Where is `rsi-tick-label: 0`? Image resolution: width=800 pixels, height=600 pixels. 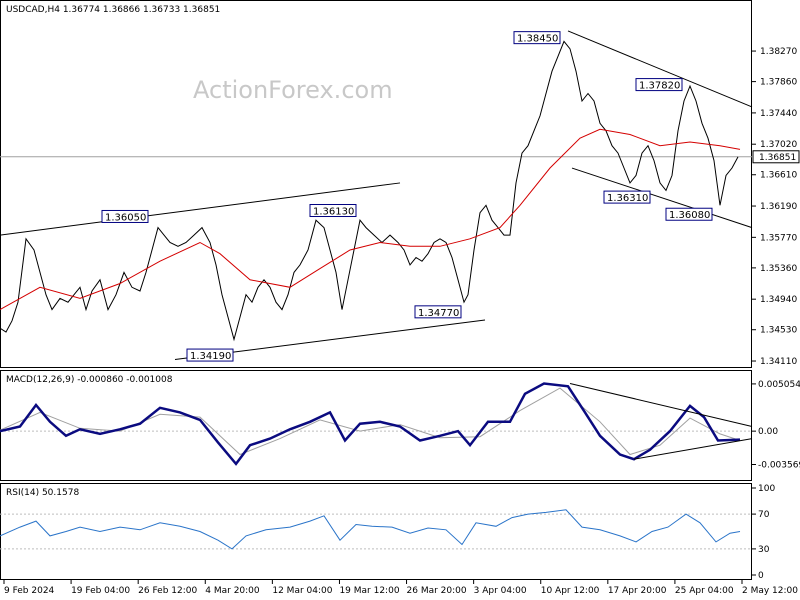
rsi-tick-label: 0 is located at coordinates (761, 576).